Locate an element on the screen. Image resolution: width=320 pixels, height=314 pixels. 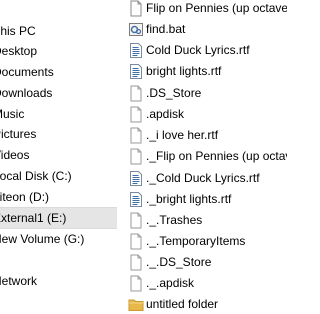
nav-item-label: Documents is located at coordinates (27, 72).